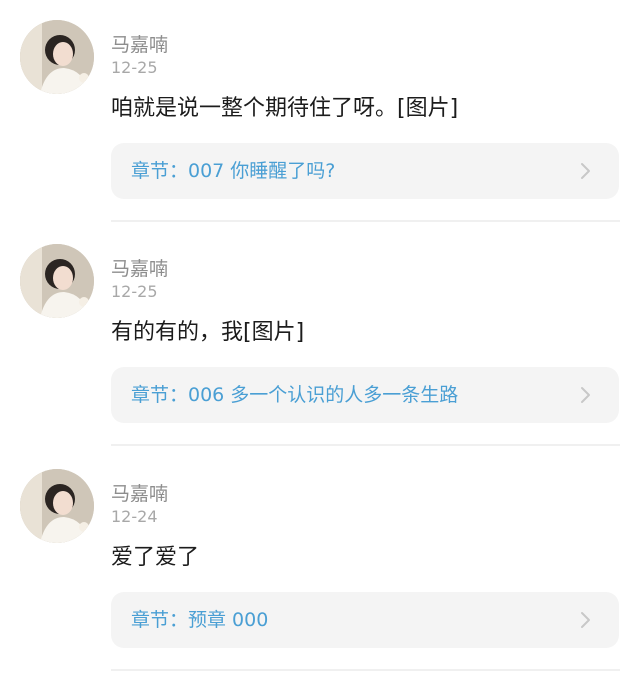  What do you see at coordinates (285, 108) in the screenshot?
I see `comment-text: 咱就是说一整个期待住了呀。[图片]` at bounding box center [285, 108].